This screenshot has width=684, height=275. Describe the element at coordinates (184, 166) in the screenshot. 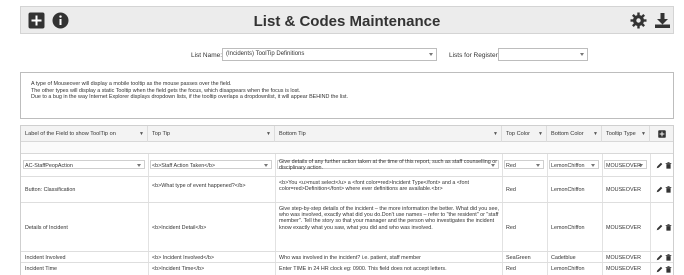

I see `cell-top-tip: <b>Staff Action Taken</b>` at that location.